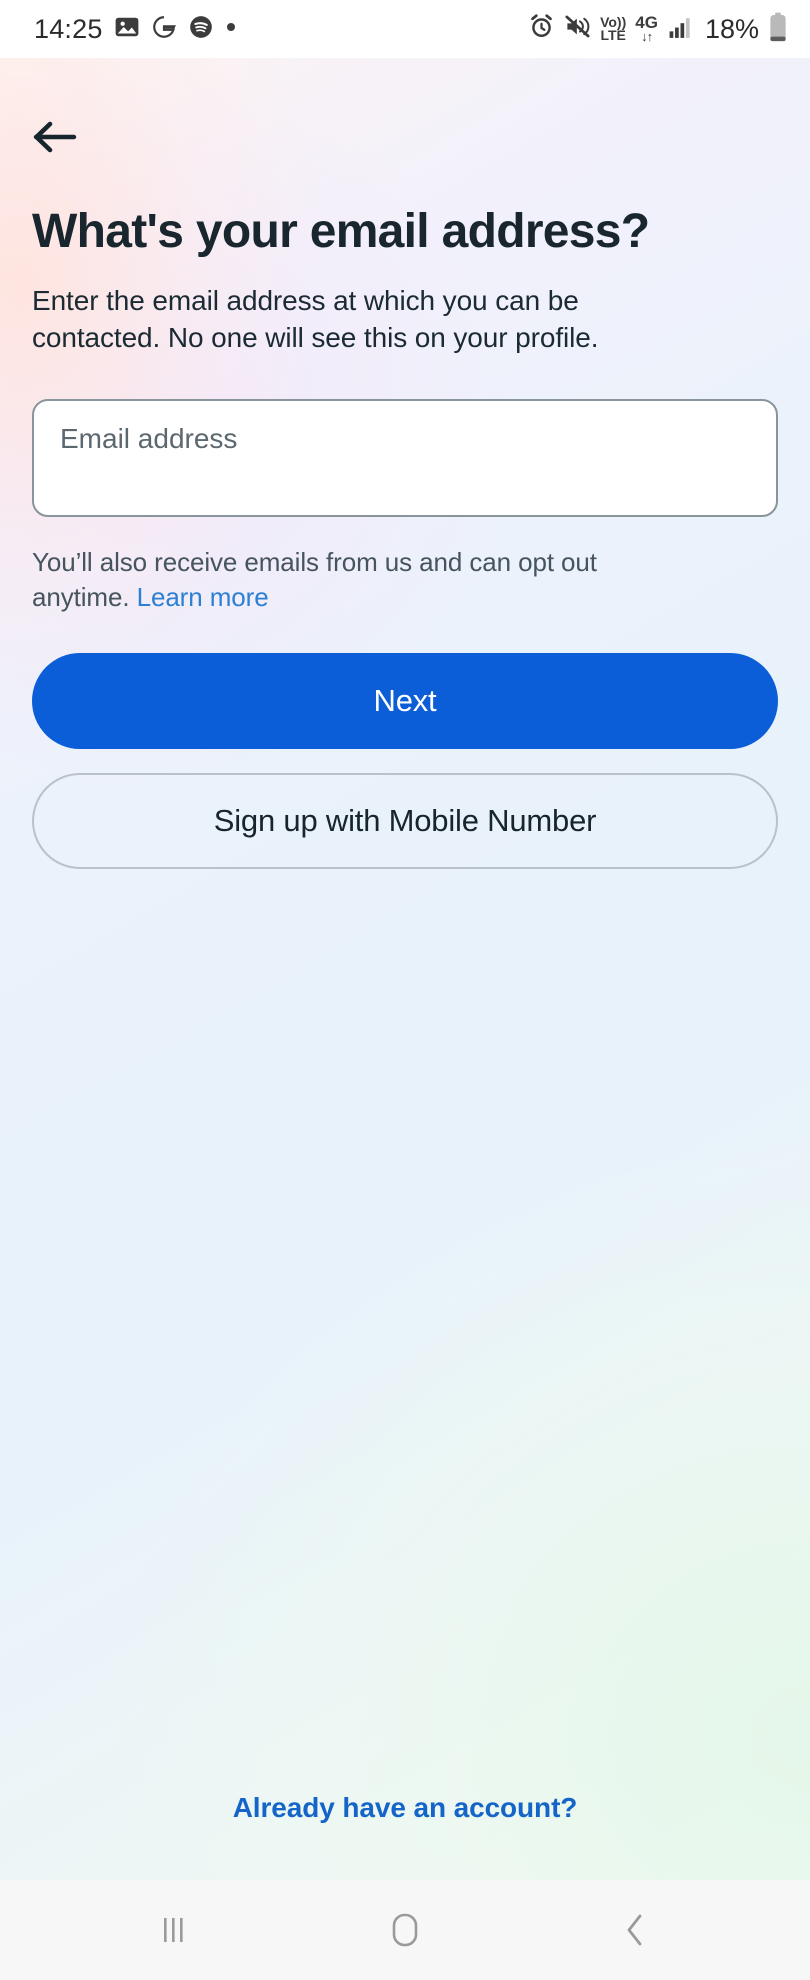 Image resolution: width=810 pixels, height=1980 pixels. I want to click on status-bar: 14:25 Vo)) LTE 4G ↓↑ 18%, so click(405, 29).